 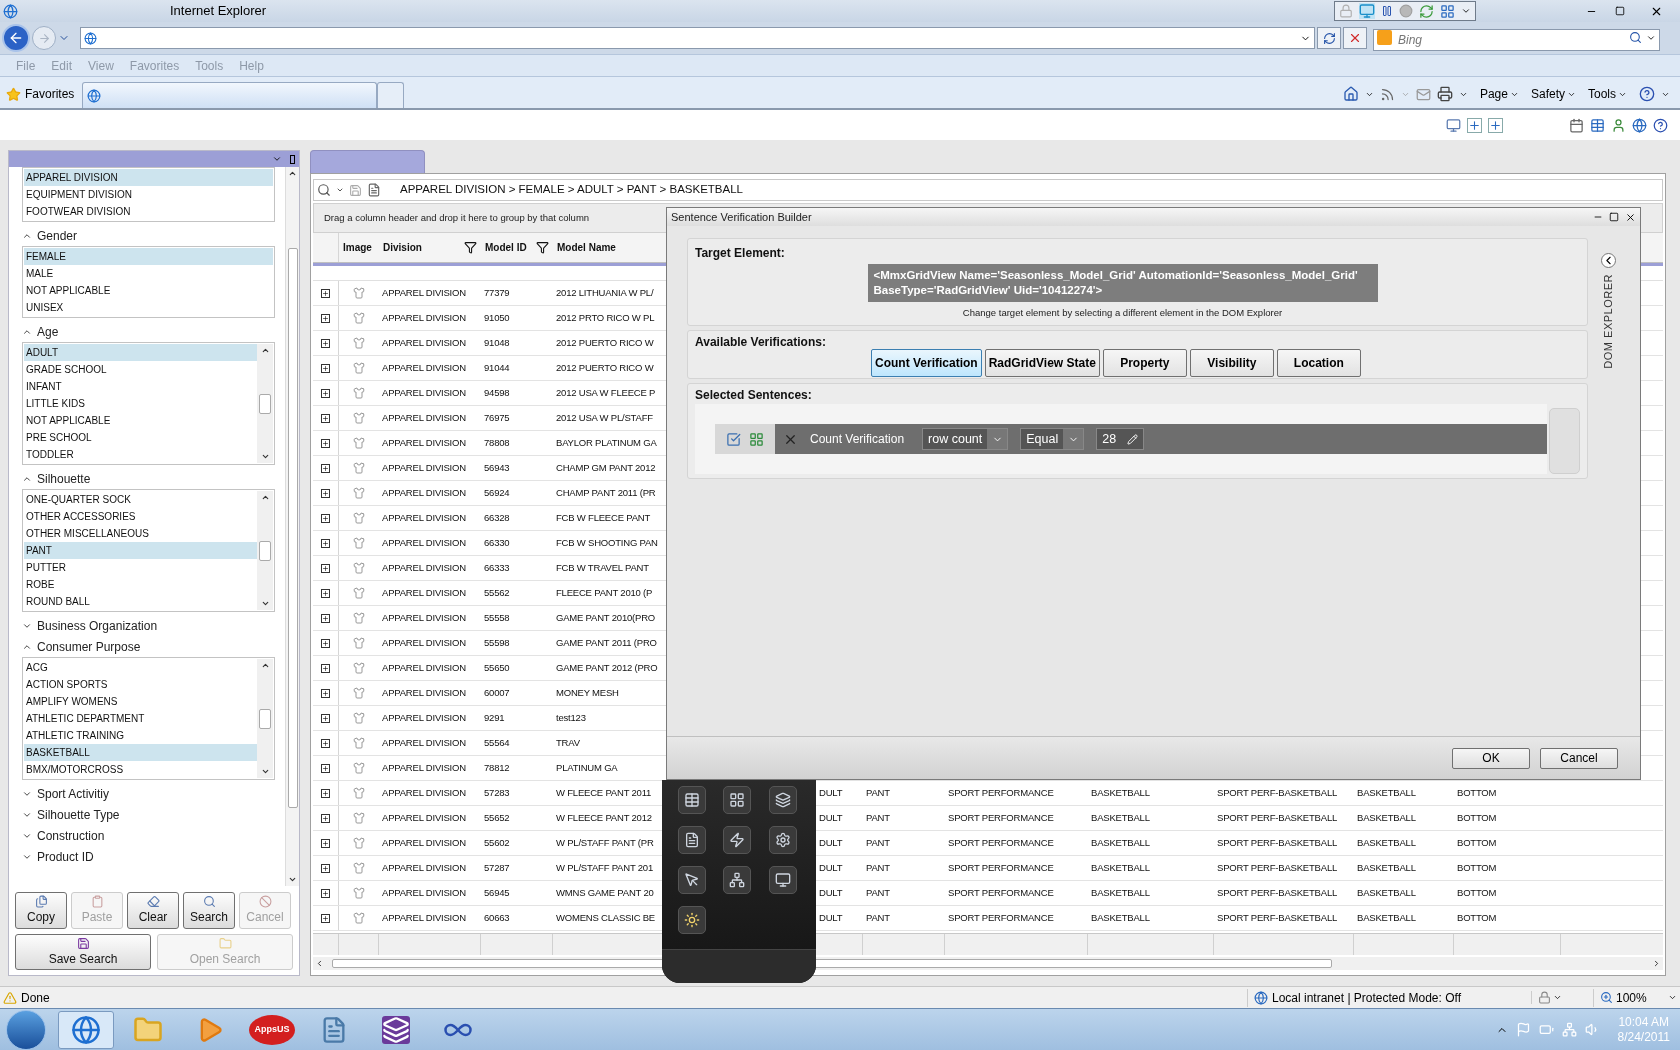 I want to click on pencil-icon, so click(x=1133, y=439).